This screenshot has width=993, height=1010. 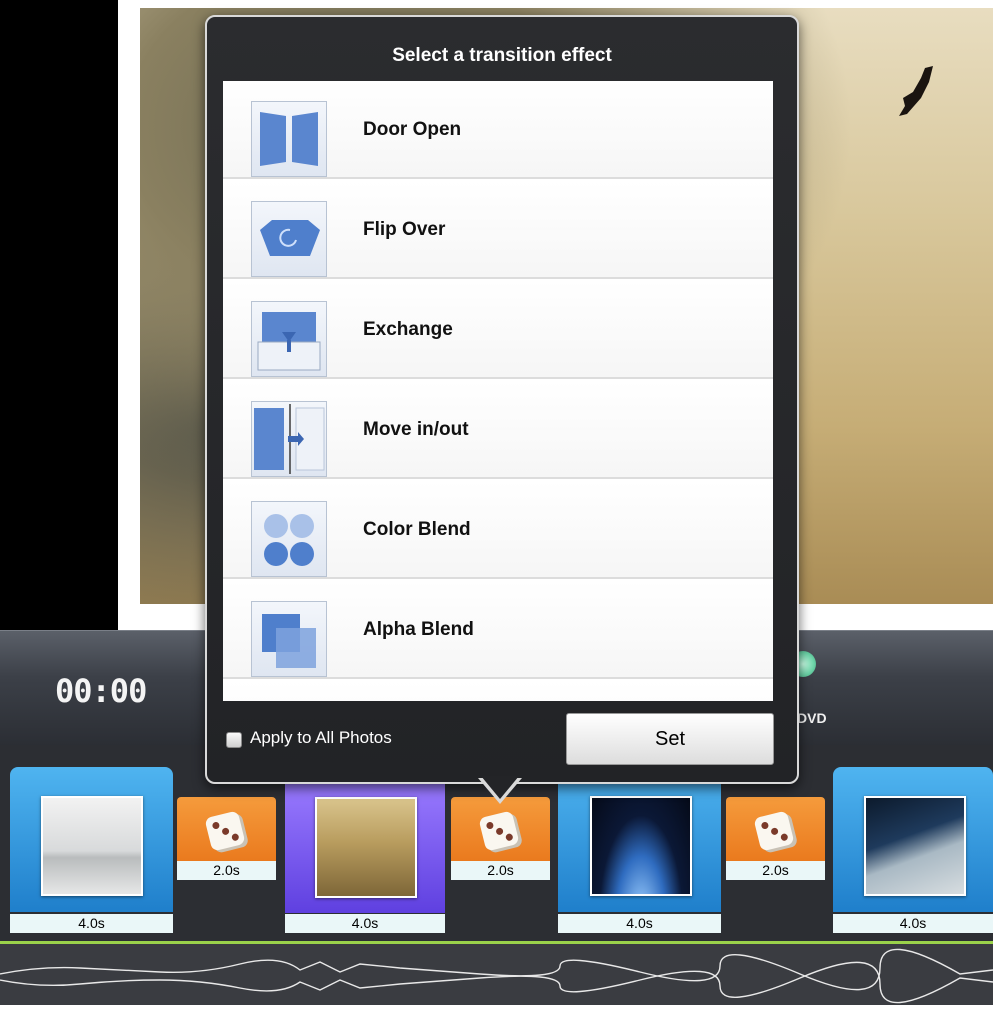 What do you see at coordinates (289, 239) in the screenshot?
I see `flip-over-icon` at bounding box center [289, 239].